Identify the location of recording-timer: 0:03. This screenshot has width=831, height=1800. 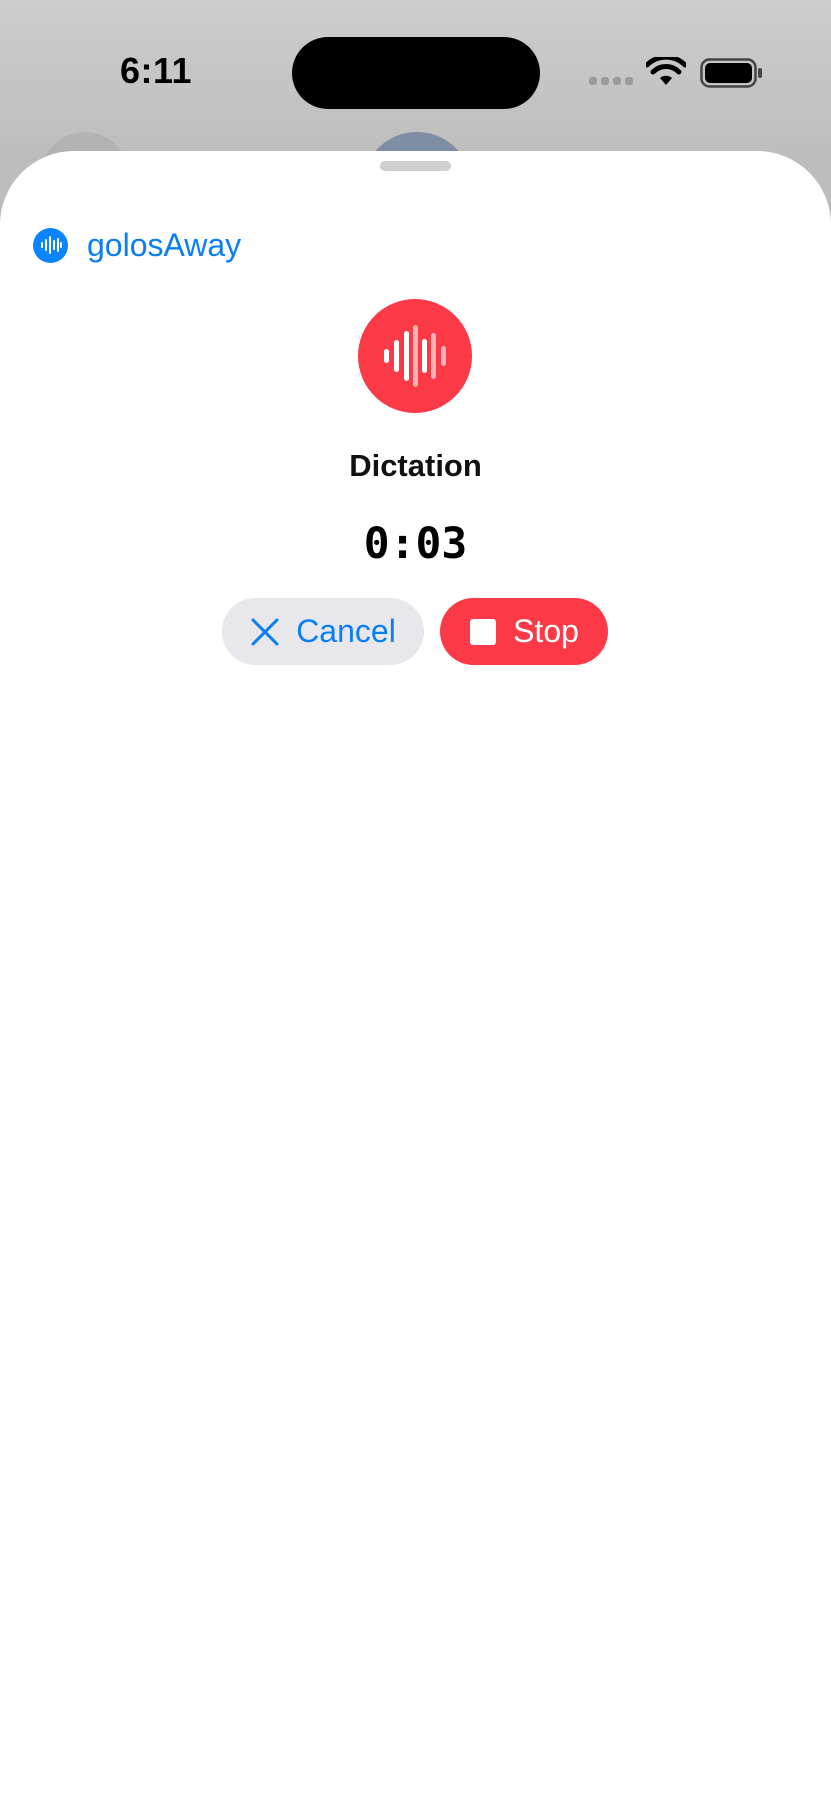
(415, 544).